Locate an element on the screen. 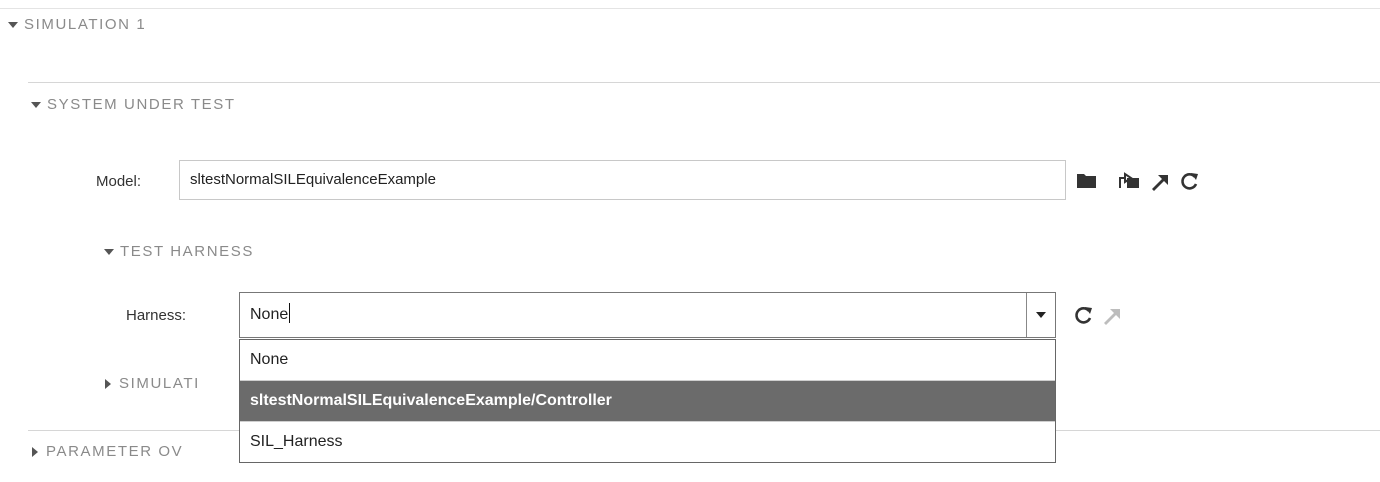 The height and width of the screenshot is (482, 1380). open-model-icon is located at coordinates (1129, 180).